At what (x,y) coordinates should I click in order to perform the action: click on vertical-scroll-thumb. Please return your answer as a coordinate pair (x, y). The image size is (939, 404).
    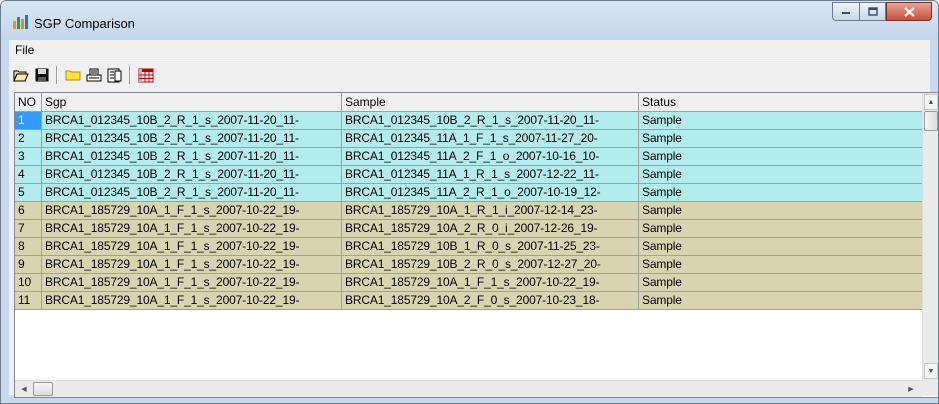
    Looking at the image, I should click on (931, 121).